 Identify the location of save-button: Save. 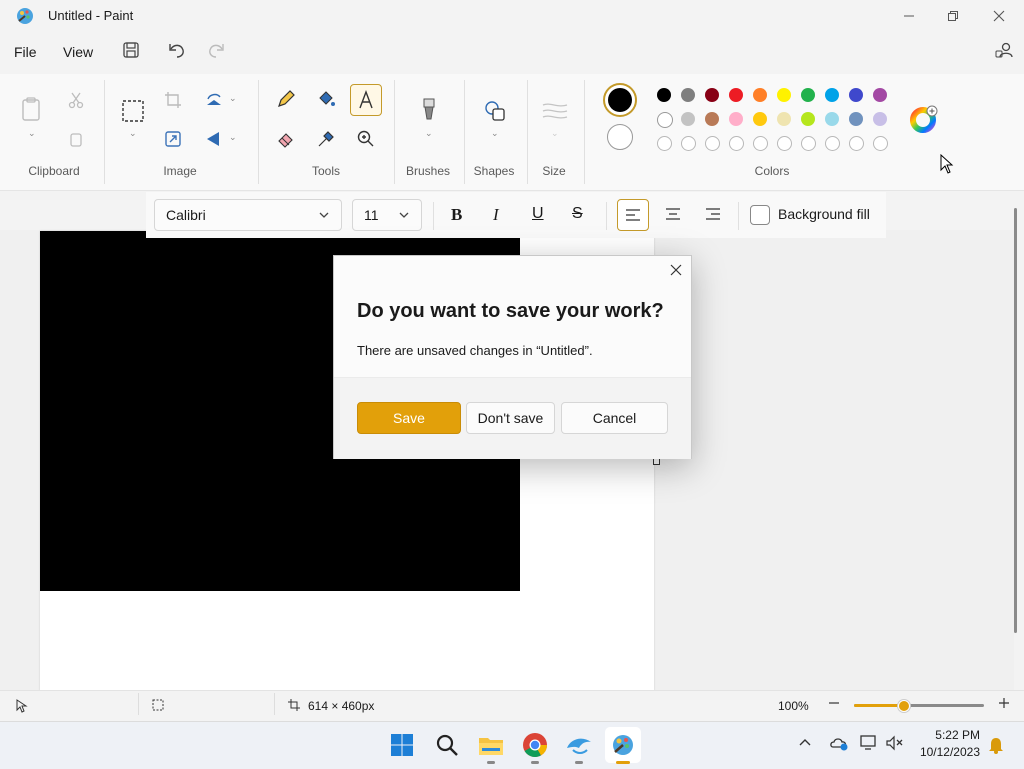
(409, 418).